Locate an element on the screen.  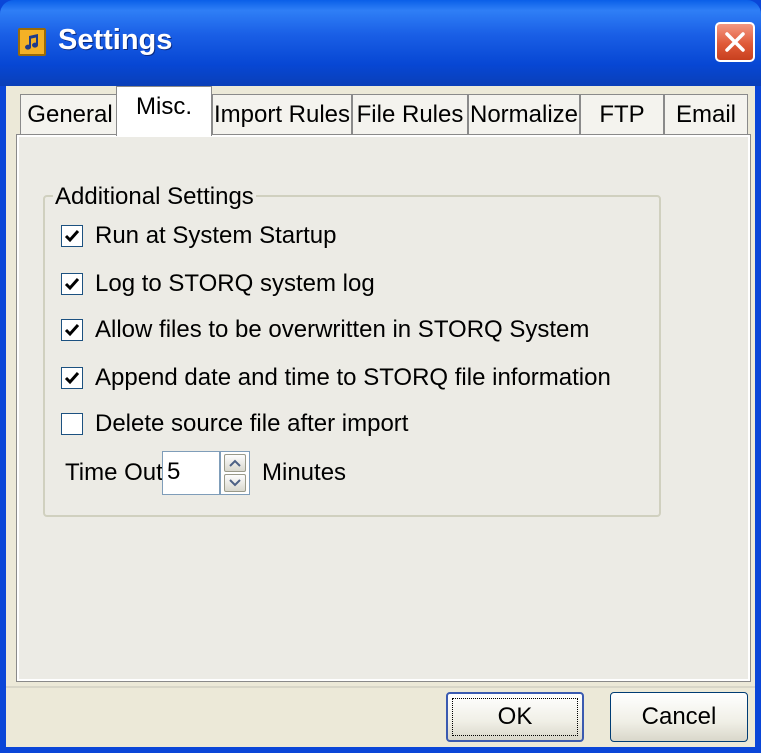
tab-general: General is located at coordinates (70, 114).